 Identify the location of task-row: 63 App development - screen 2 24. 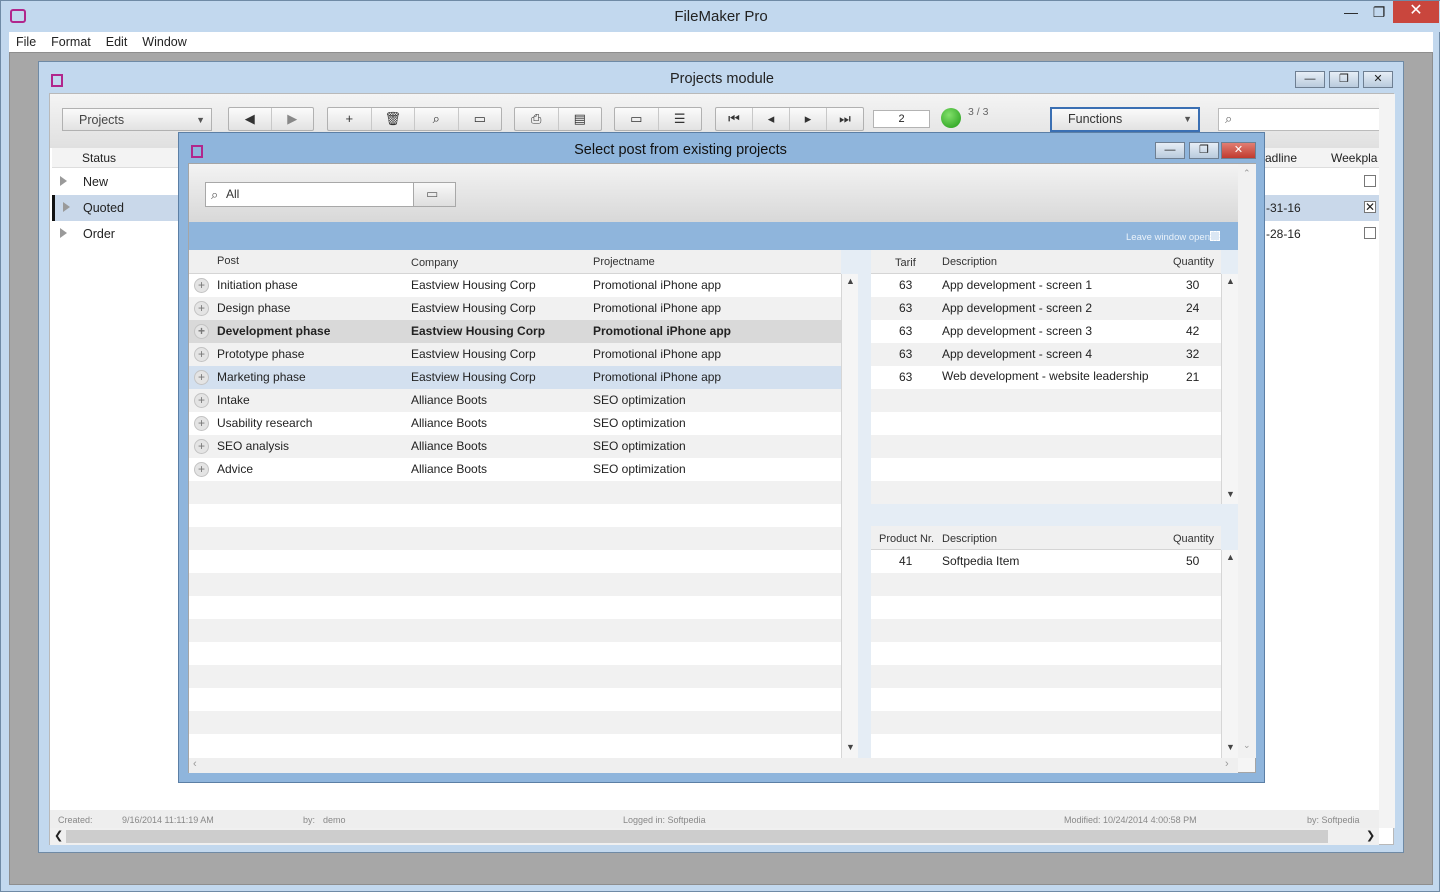
(1046, 308).